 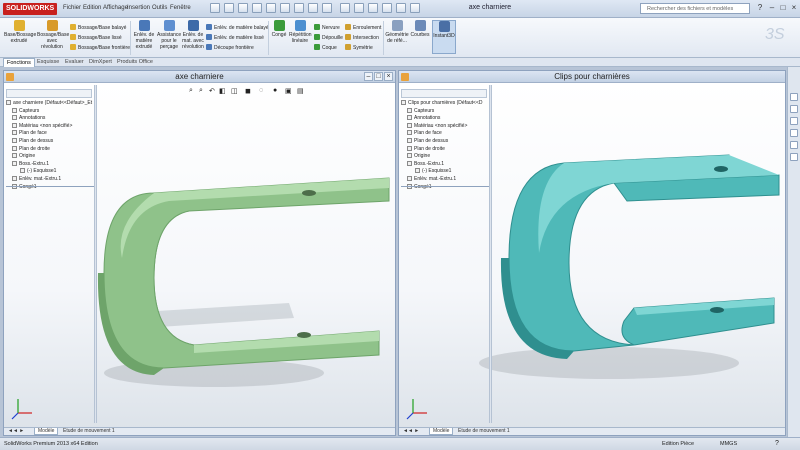 I want to click on section-view-icon: ◧, so click(x=222, y=91).